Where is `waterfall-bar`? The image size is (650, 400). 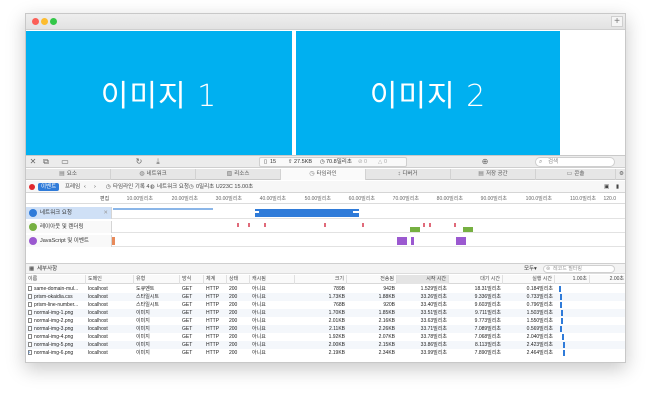
waterfall-bar is located at coordinates (563, 337).